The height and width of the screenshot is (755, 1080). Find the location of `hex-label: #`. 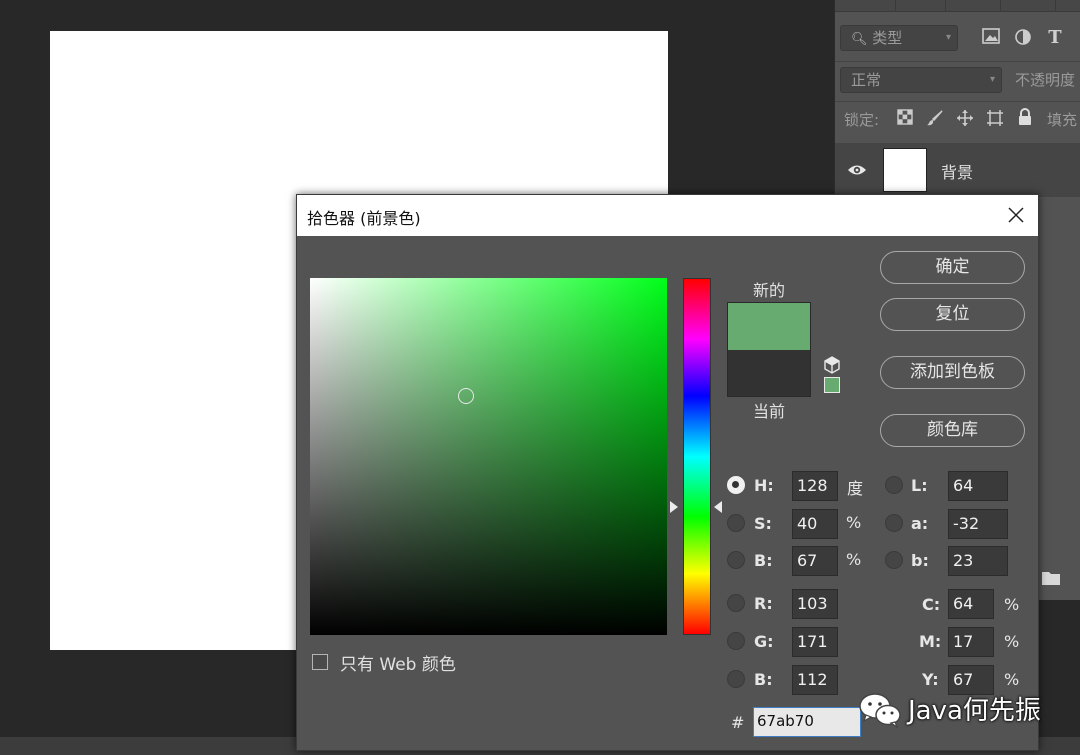

hex-label: # is located at coordinates (738, 722).